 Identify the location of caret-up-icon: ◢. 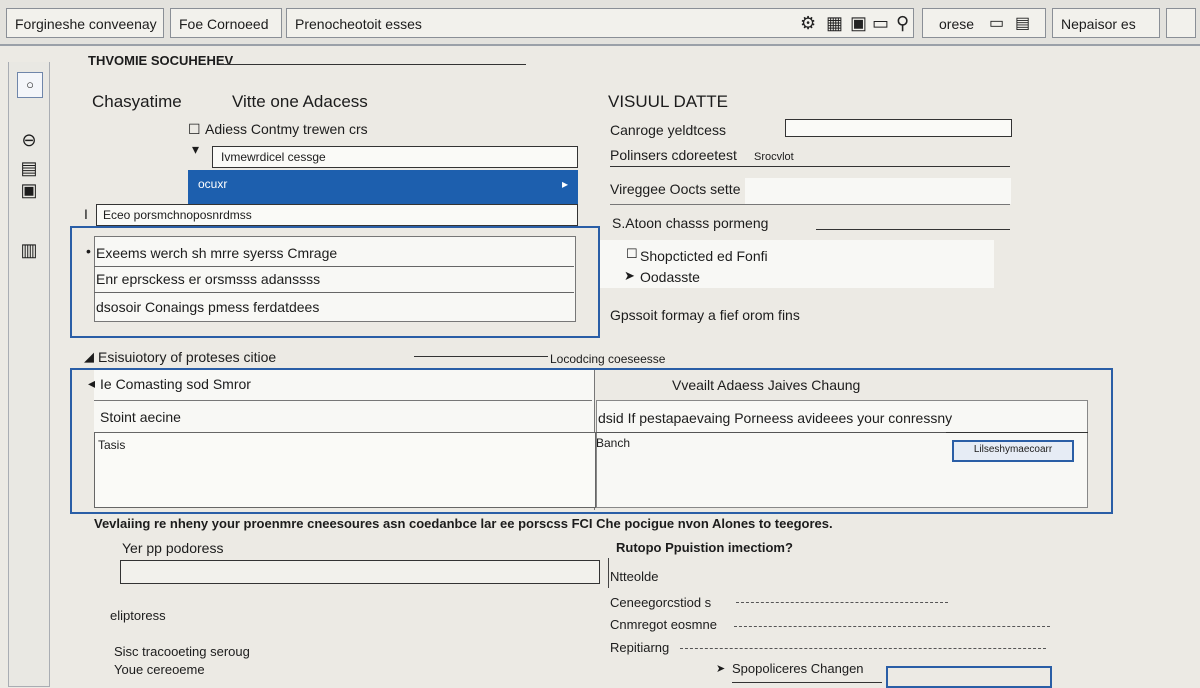
(89, 356).